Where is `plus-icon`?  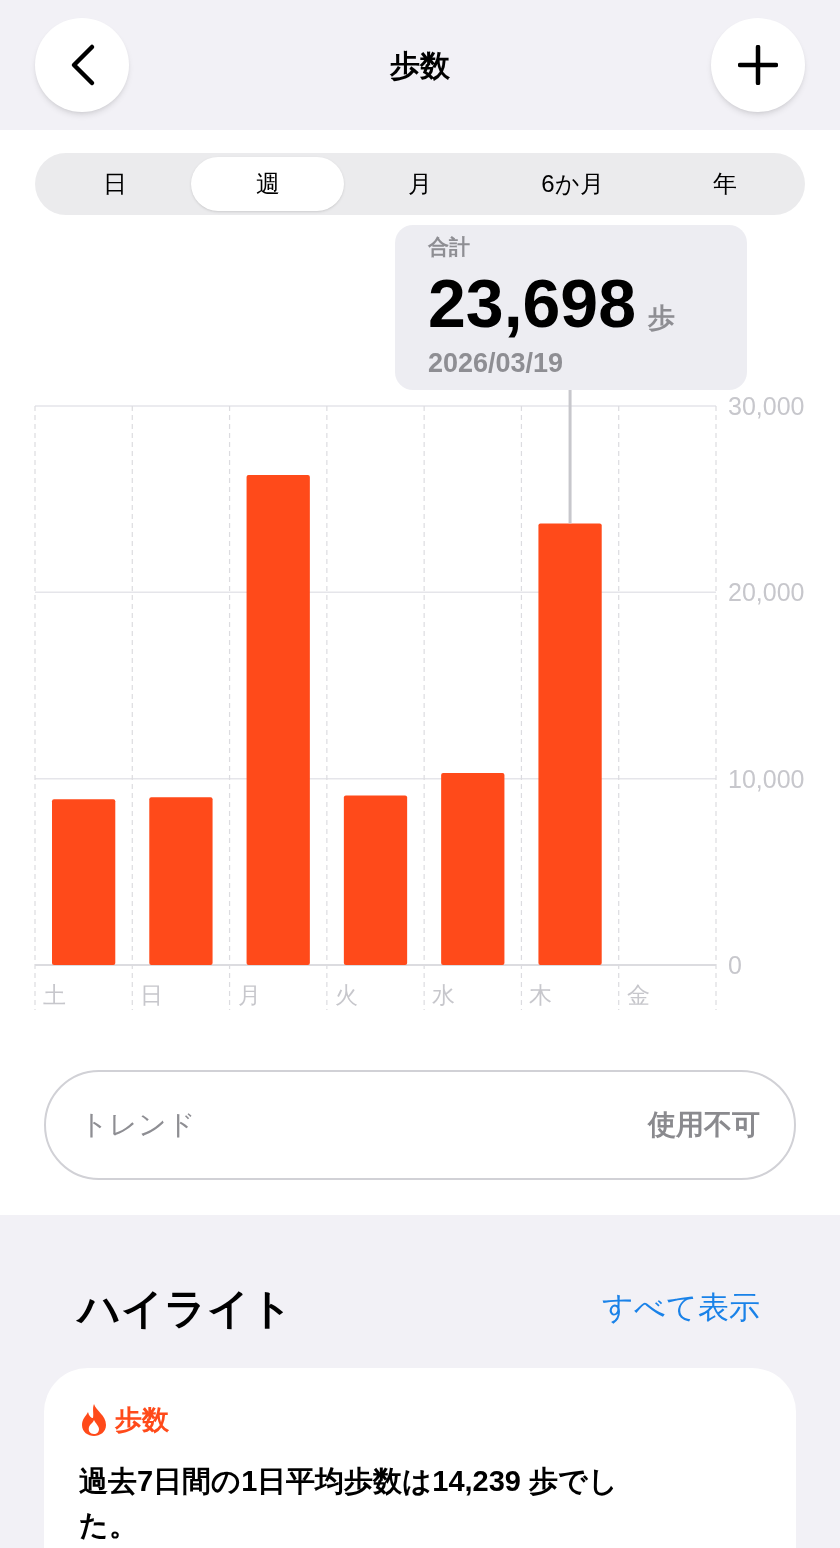 plus-icon is located at coordinates (758, 65).